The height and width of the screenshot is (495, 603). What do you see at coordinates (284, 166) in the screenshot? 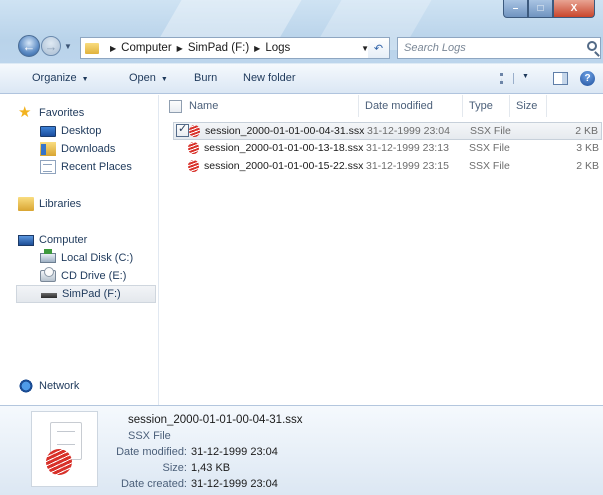
I see `file-name: session_2000-01-01-00-15-22.ssx` at bounding box center [284, 166].